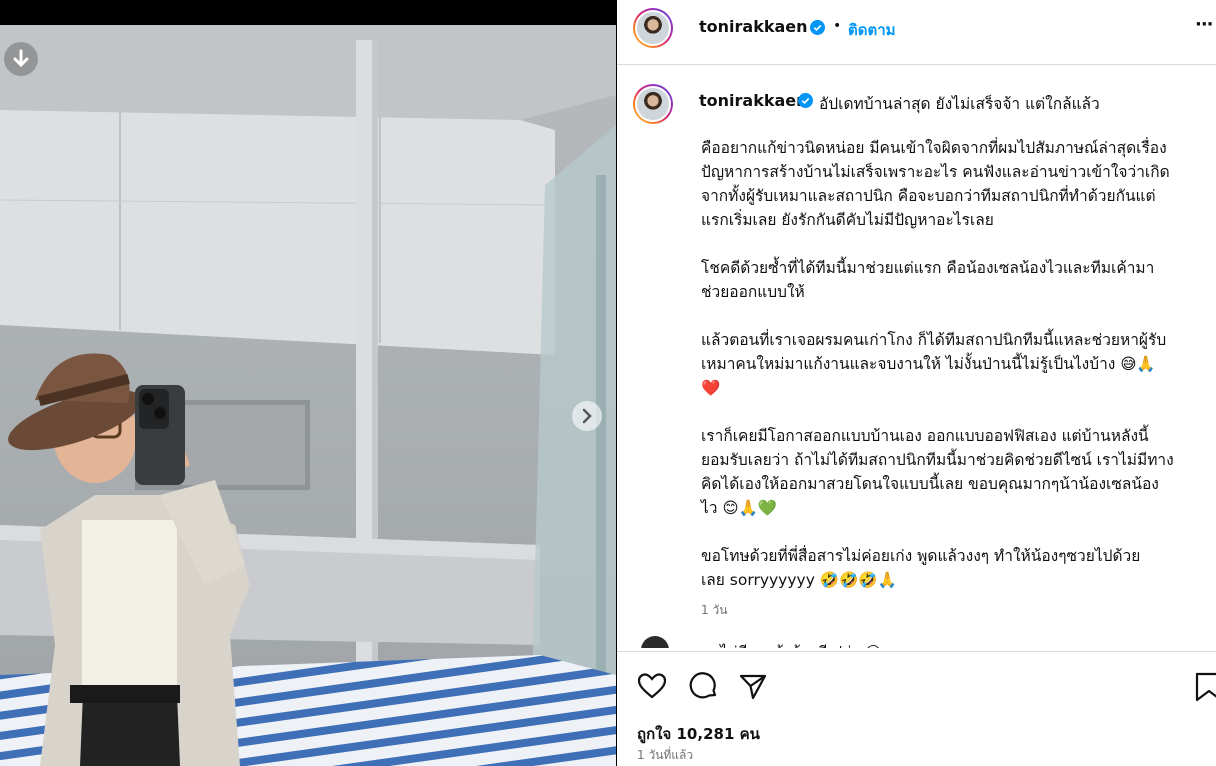 The height and width of the screenshot is (766, 1216). I want to click on save-icon, so click(1205, 686).